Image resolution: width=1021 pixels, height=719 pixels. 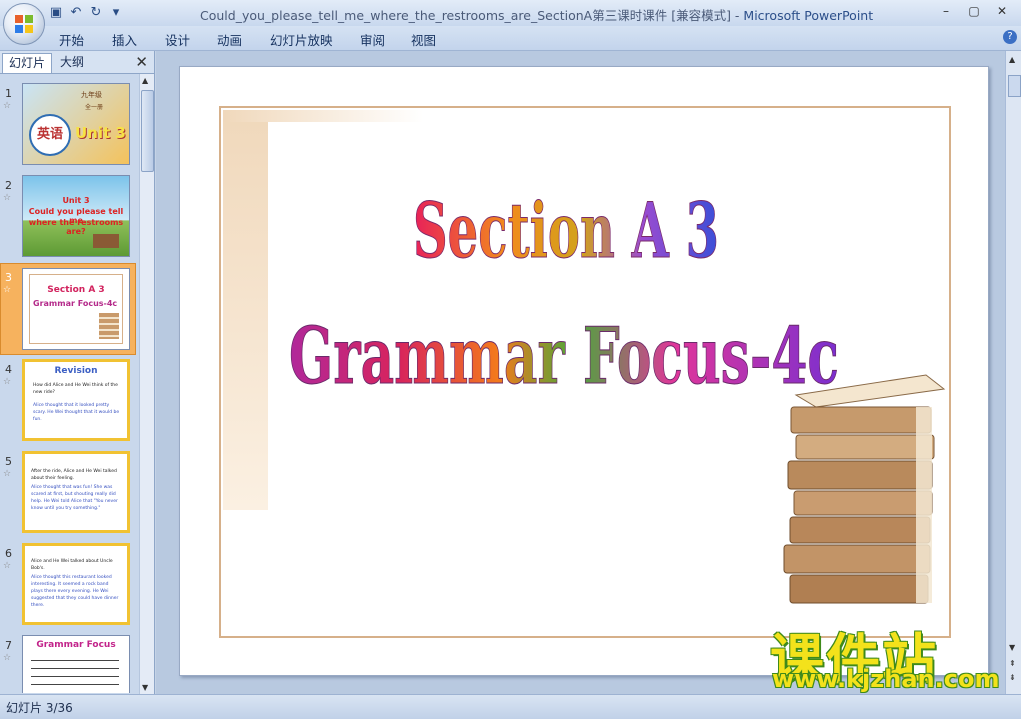 I want to click on tab-slides: 幻灯片, so click(x=27, y=63).